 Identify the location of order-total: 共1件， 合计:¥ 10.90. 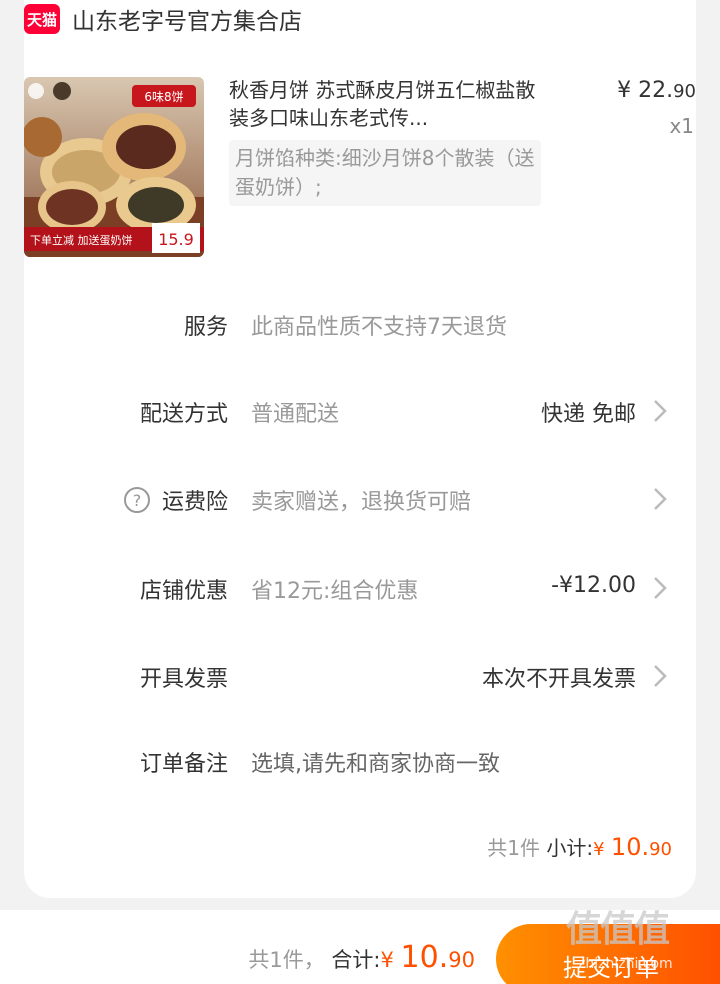
(361, 957).